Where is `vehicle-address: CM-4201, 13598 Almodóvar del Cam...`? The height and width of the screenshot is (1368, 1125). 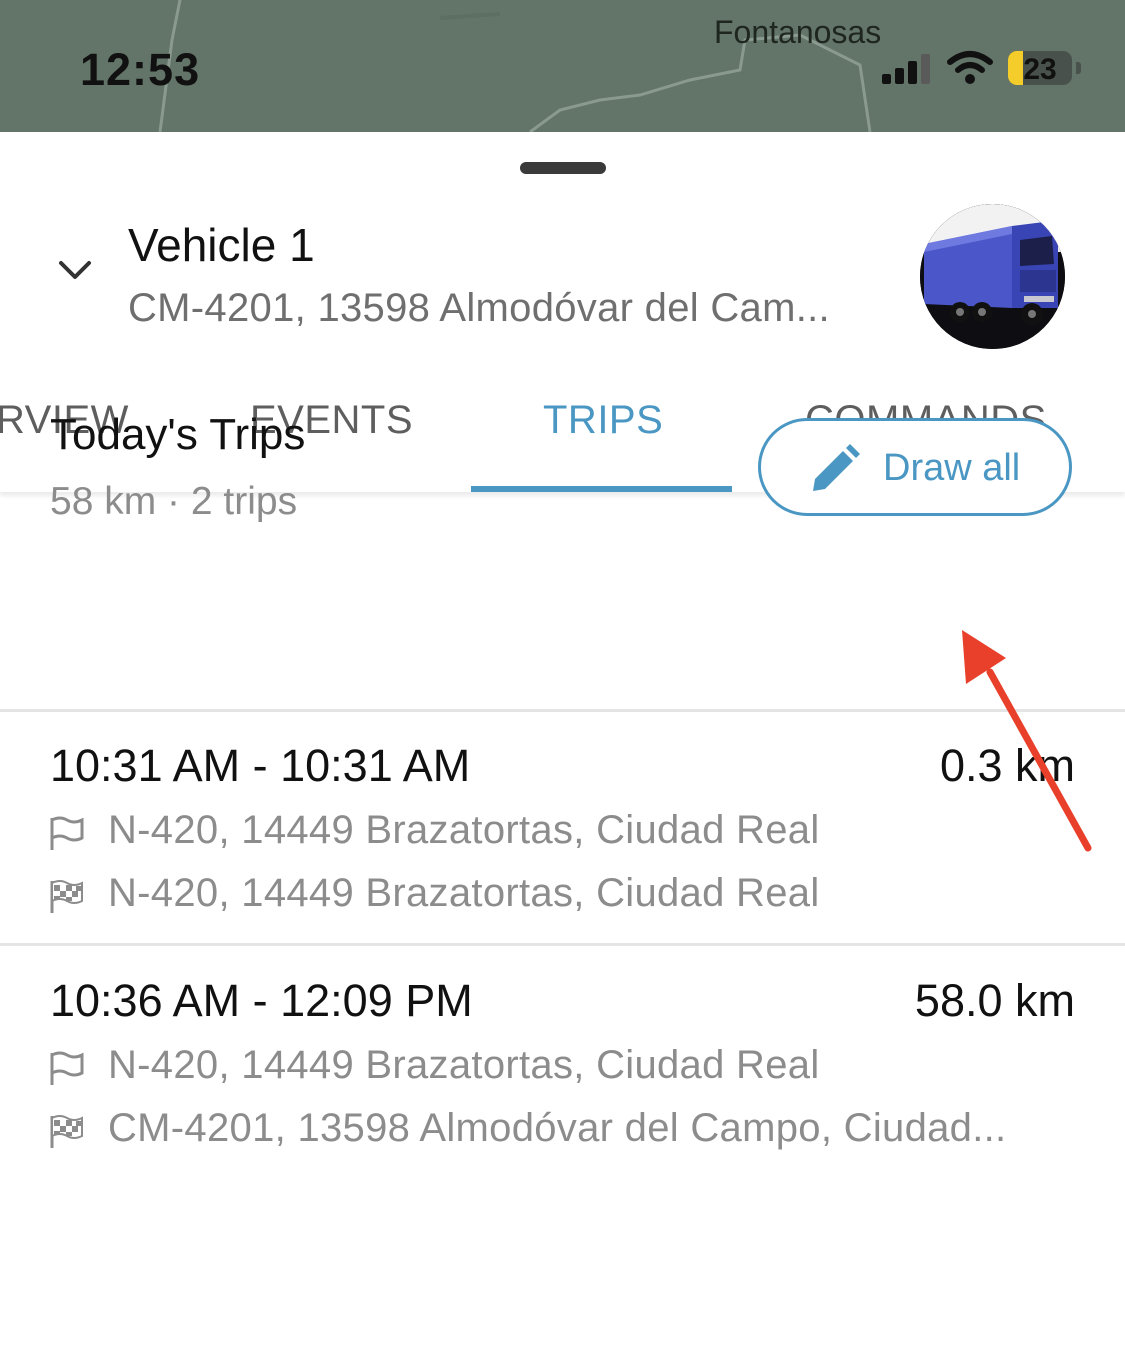
vehicle-address: CM-4201, 13598 Almodóvar del Cam... is located at coordinates (479, 308).